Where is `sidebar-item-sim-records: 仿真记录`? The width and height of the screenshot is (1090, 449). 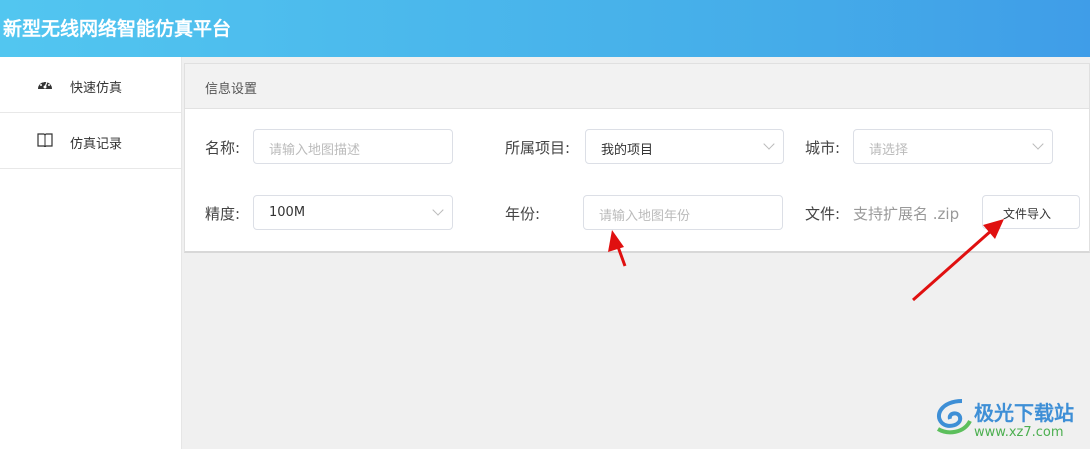
sidebar-item-sim-records: 仿真记录 is located at coordinates (90, 141).